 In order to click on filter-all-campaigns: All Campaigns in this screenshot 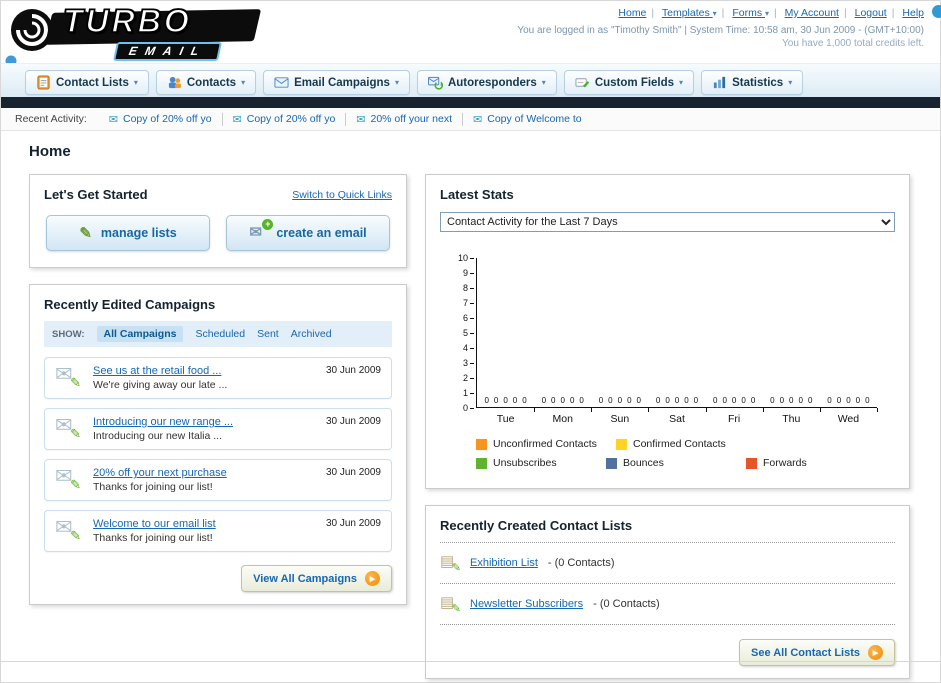, I will do `click(140, 334)`.